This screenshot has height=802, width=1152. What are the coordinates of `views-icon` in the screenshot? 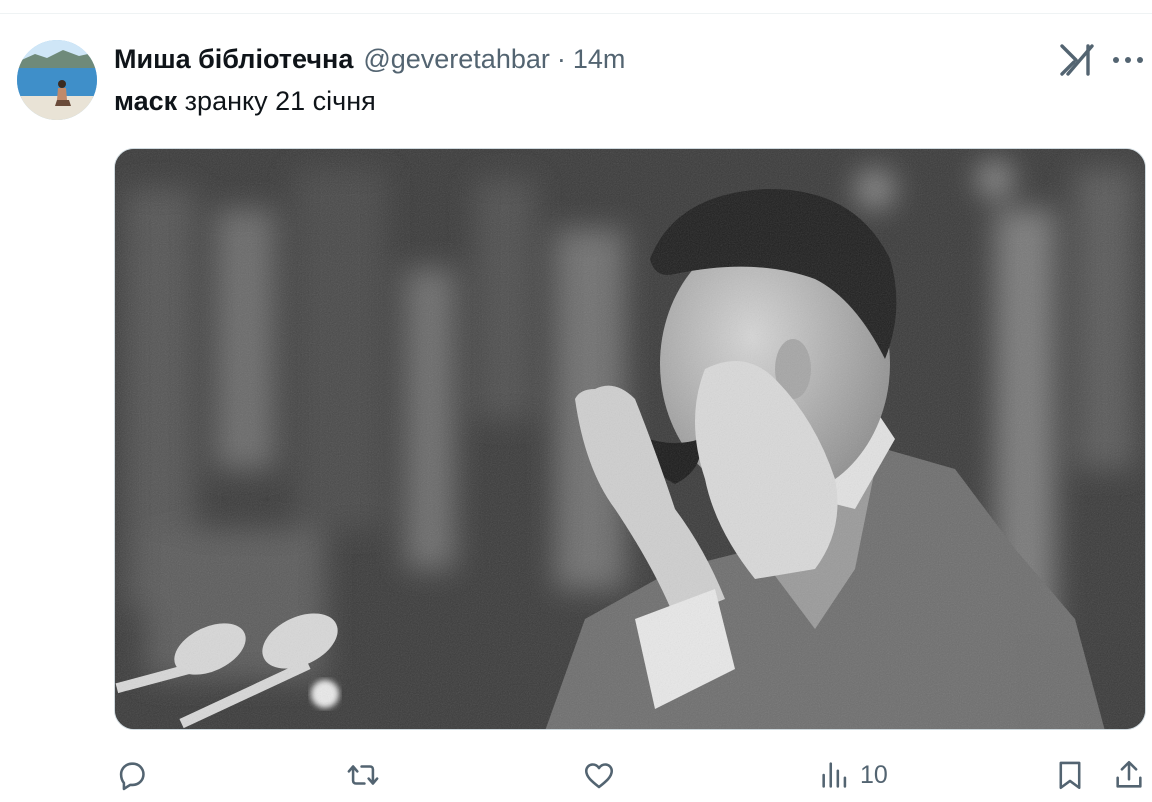 It's located at (834, 775).